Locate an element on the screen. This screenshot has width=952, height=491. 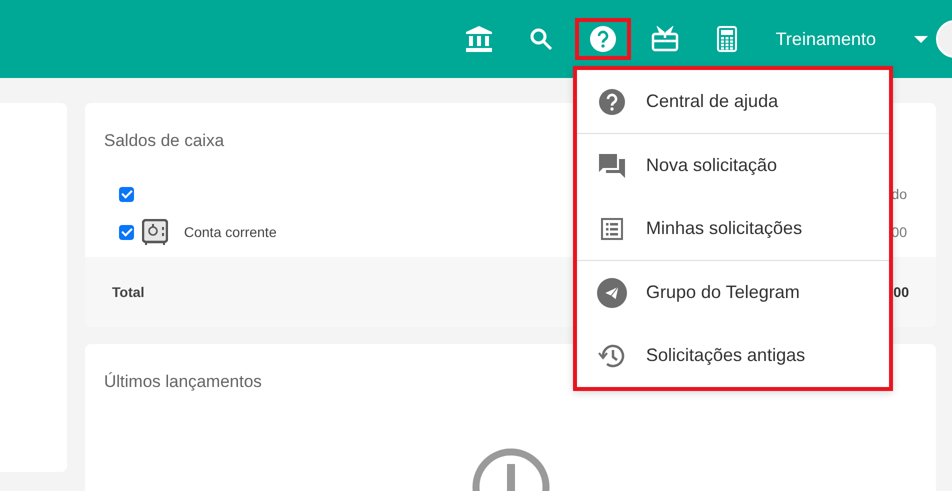
help-button is located at coordinates (602, 39).